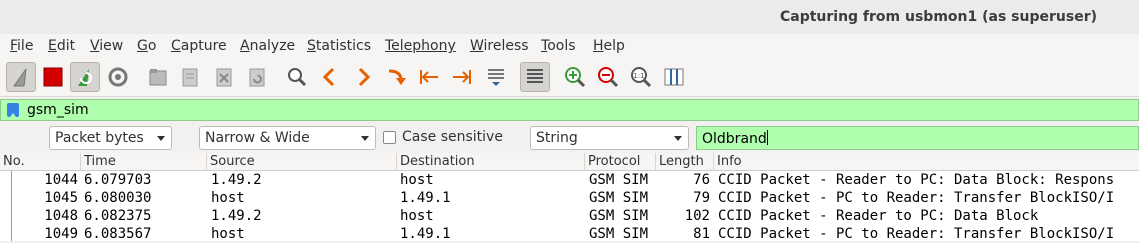 This screenshot has width=1139, height=243. I want to click on find-search-input: Oldbrand, so click(917, 138).